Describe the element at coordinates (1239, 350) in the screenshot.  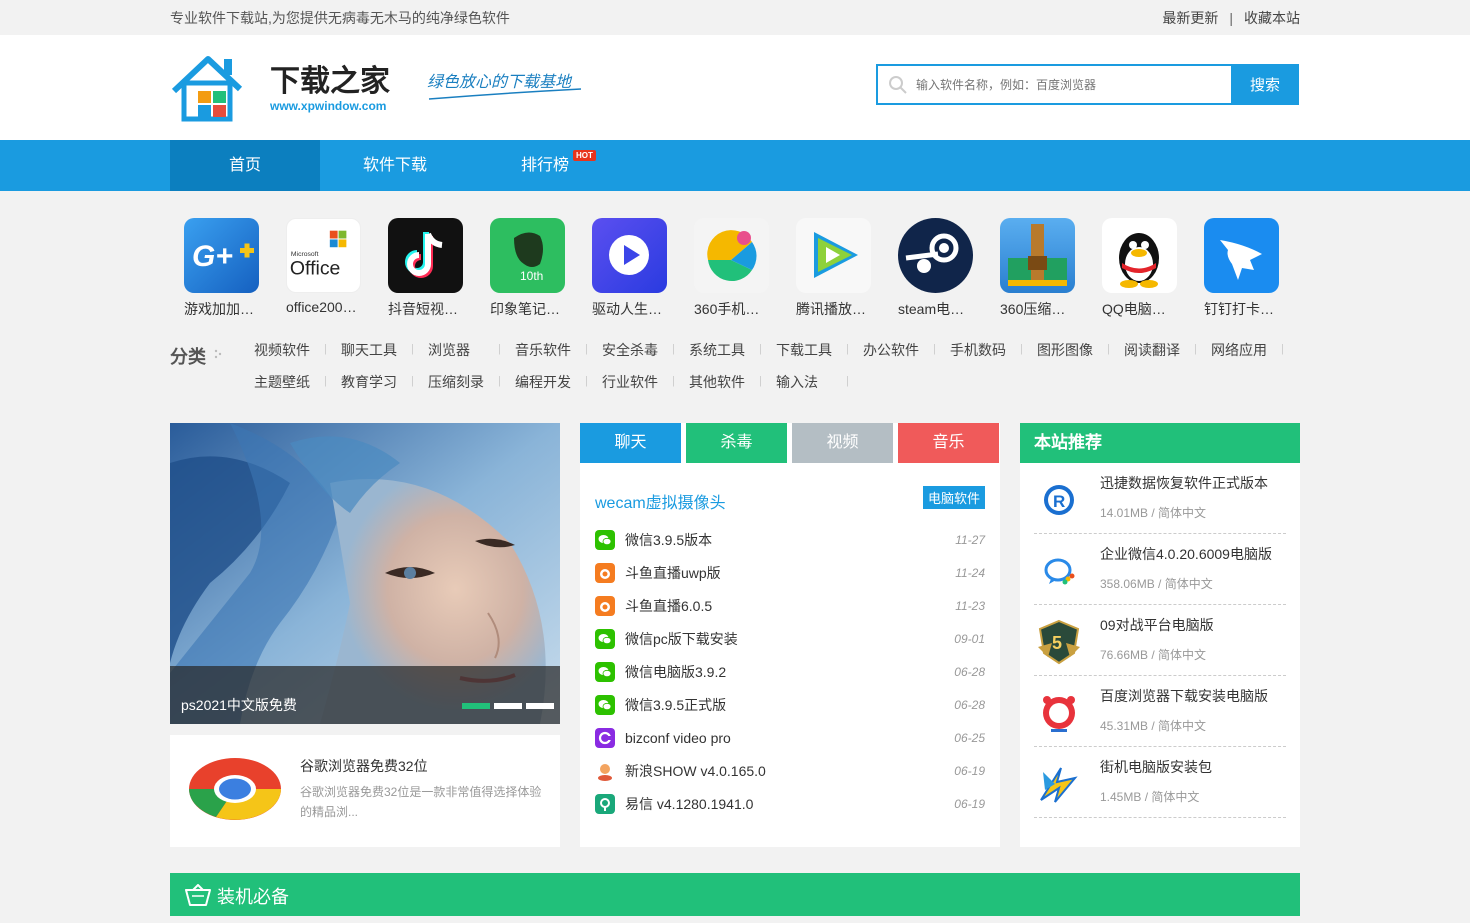
I see `category-link: 网络应用` at that location.